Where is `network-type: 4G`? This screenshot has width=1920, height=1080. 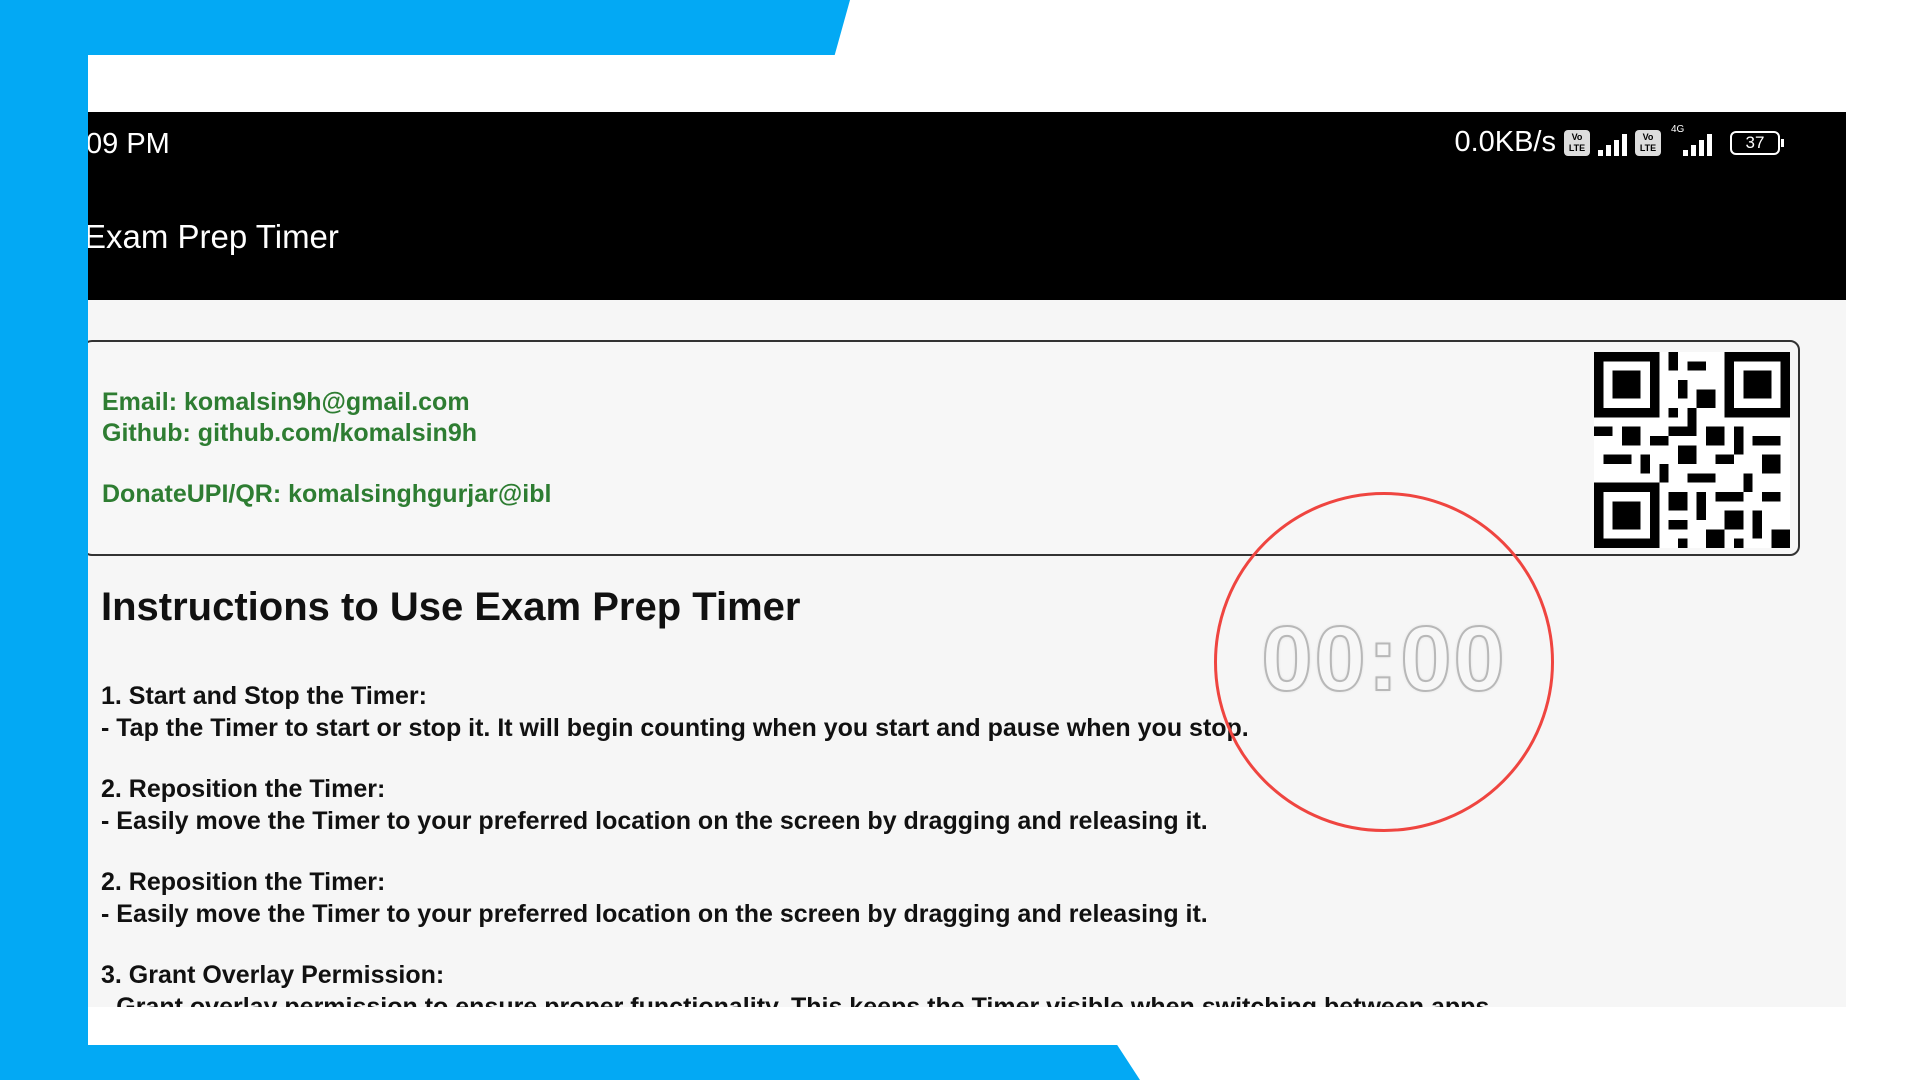
network-type: 4G is located at coordinates (1678, 129).